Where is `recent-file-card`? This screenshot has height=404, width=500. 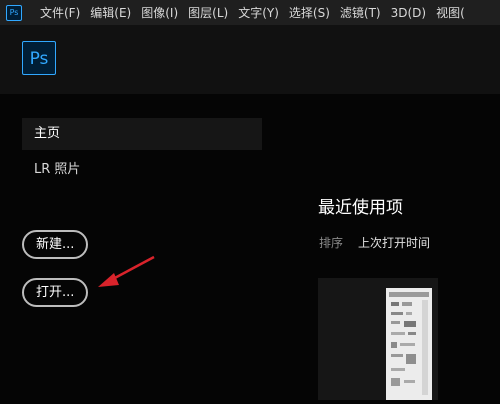 recent-file-card is located at coordinates (378, 339).